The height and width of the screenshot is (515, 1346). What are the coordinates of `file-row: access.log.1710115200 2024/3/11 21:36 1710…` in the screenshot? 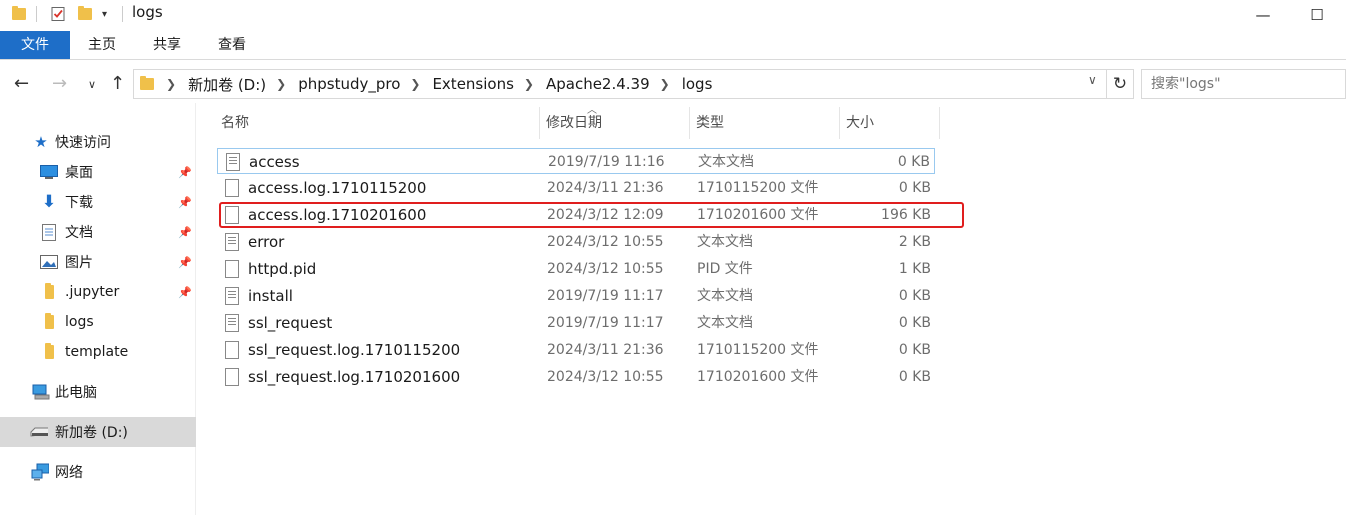 It's located at (576, 188).